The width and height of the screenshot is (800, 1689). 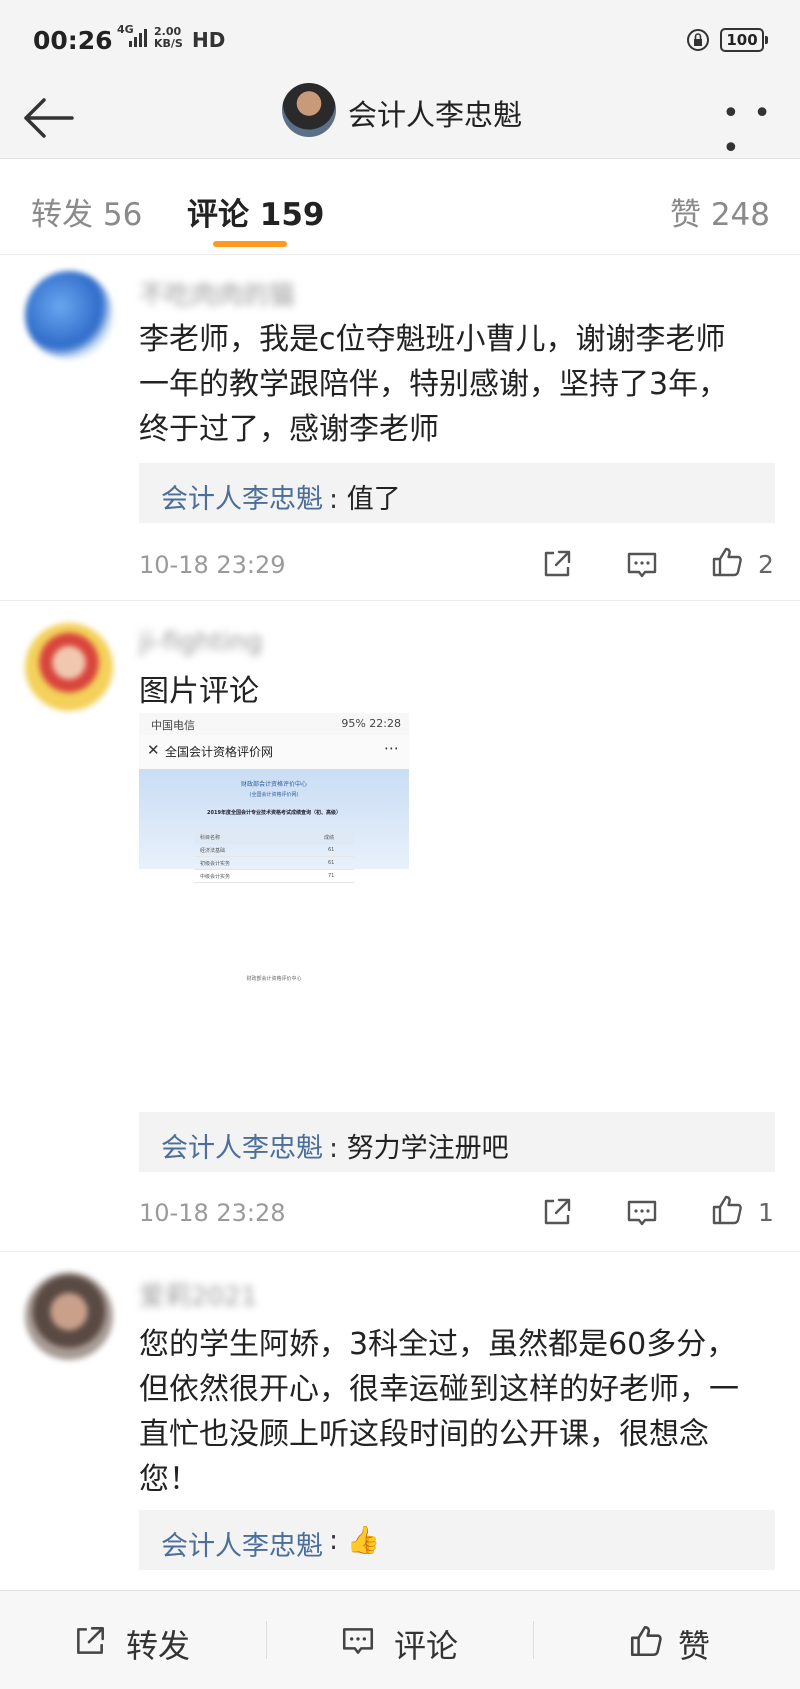 I want to click on top-nav: 会计人李忠魁 • • •, so click(x=400, y=123).